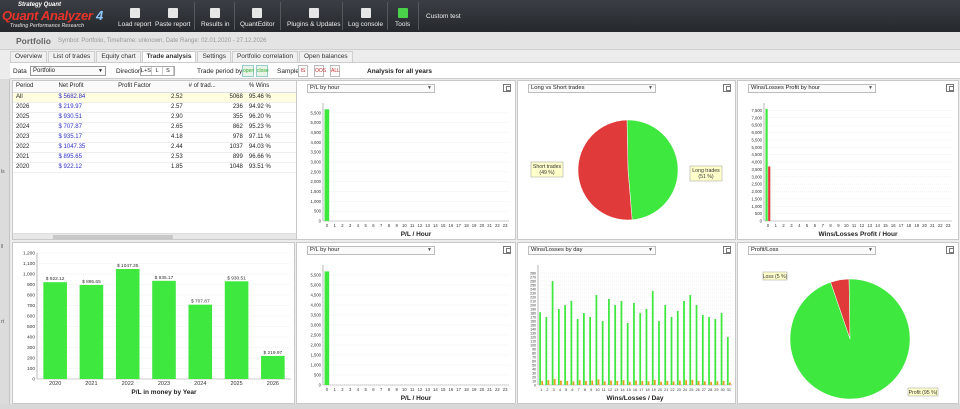  What do you see at coordinates (429, 250) in the screenshot?
I see `chevron-down-icon: ▼` at bounding box center [429, 250].